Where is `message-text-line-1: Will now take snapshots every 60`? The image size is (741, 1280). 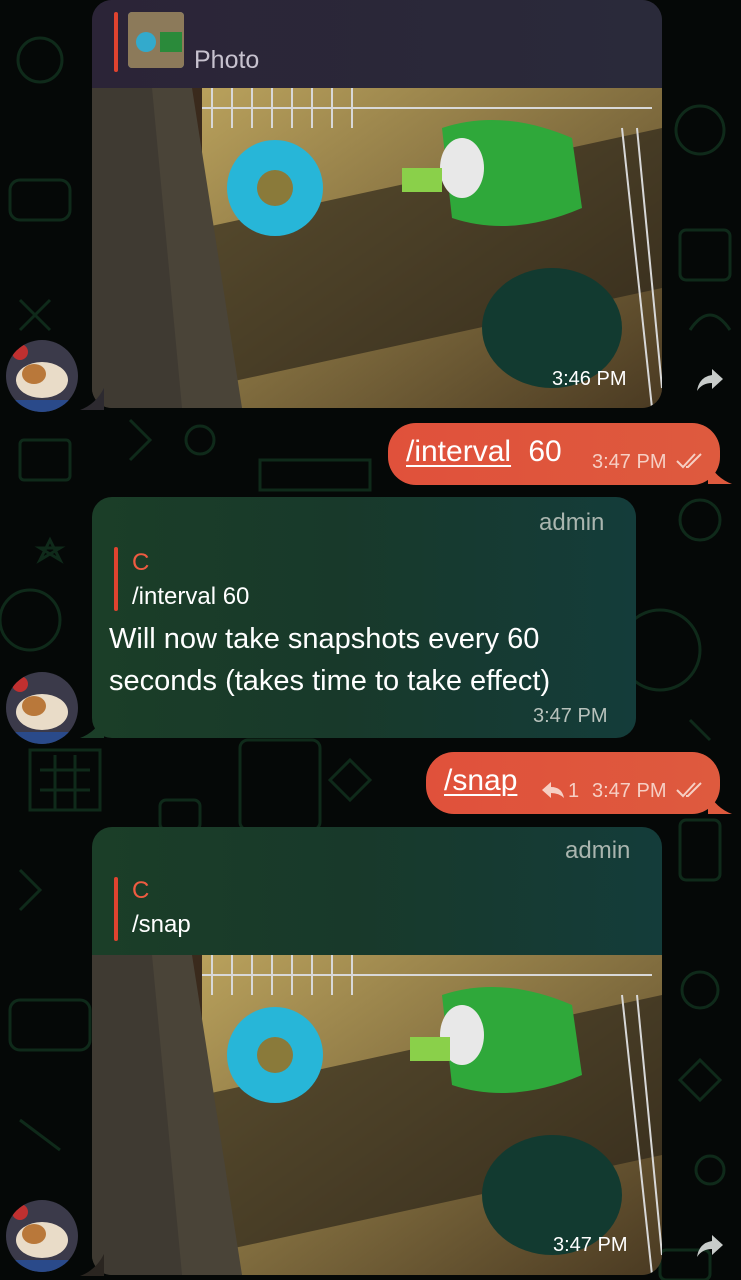 message-text-line-1: Will now take snapshots every 60 is located at coordinates (324, 639).